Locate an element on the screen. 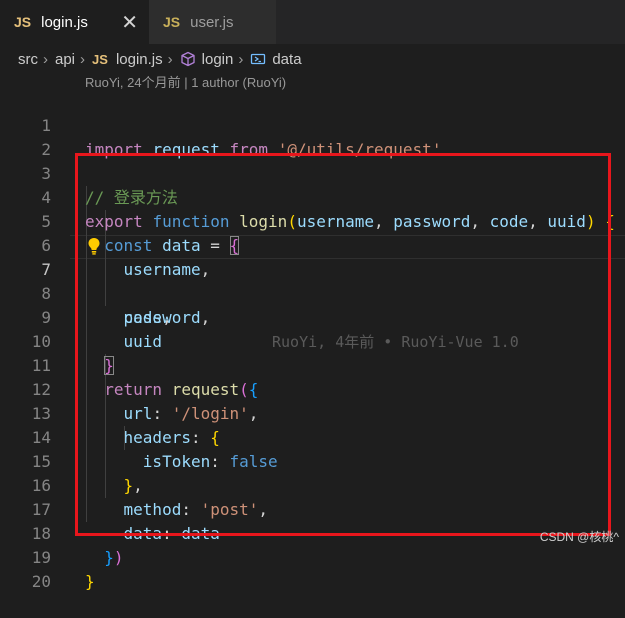 The height and width of the screenshot is (618, 625). watermark-text: CSDN @核桃^ is located at coordinates (579, 537).